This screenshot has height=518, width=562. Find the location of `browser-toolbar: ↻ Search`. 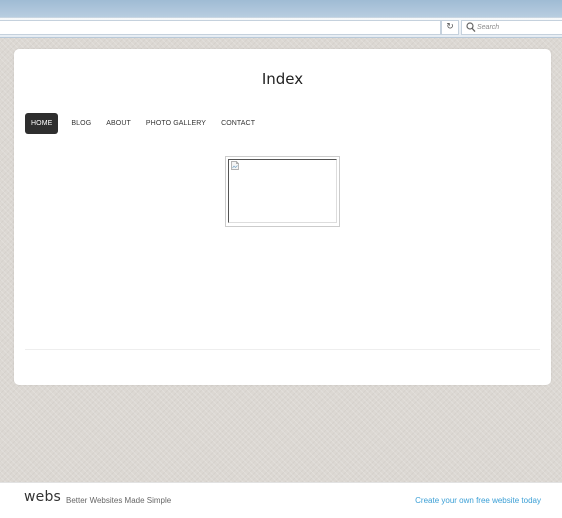

browser-toolbar: ↻ Search is located at coordinates (281, 27).